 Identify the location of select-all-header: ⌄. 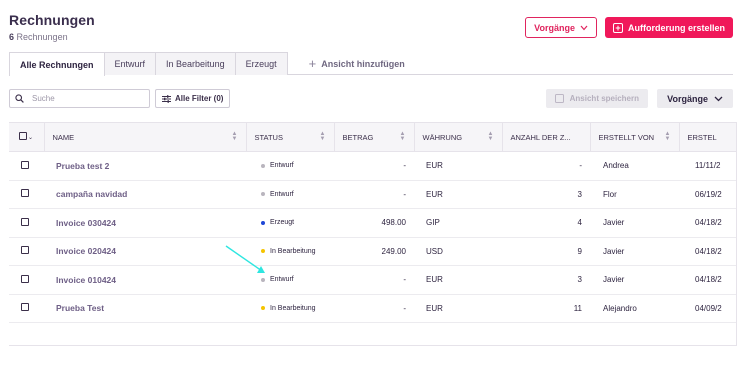
(27, 137).